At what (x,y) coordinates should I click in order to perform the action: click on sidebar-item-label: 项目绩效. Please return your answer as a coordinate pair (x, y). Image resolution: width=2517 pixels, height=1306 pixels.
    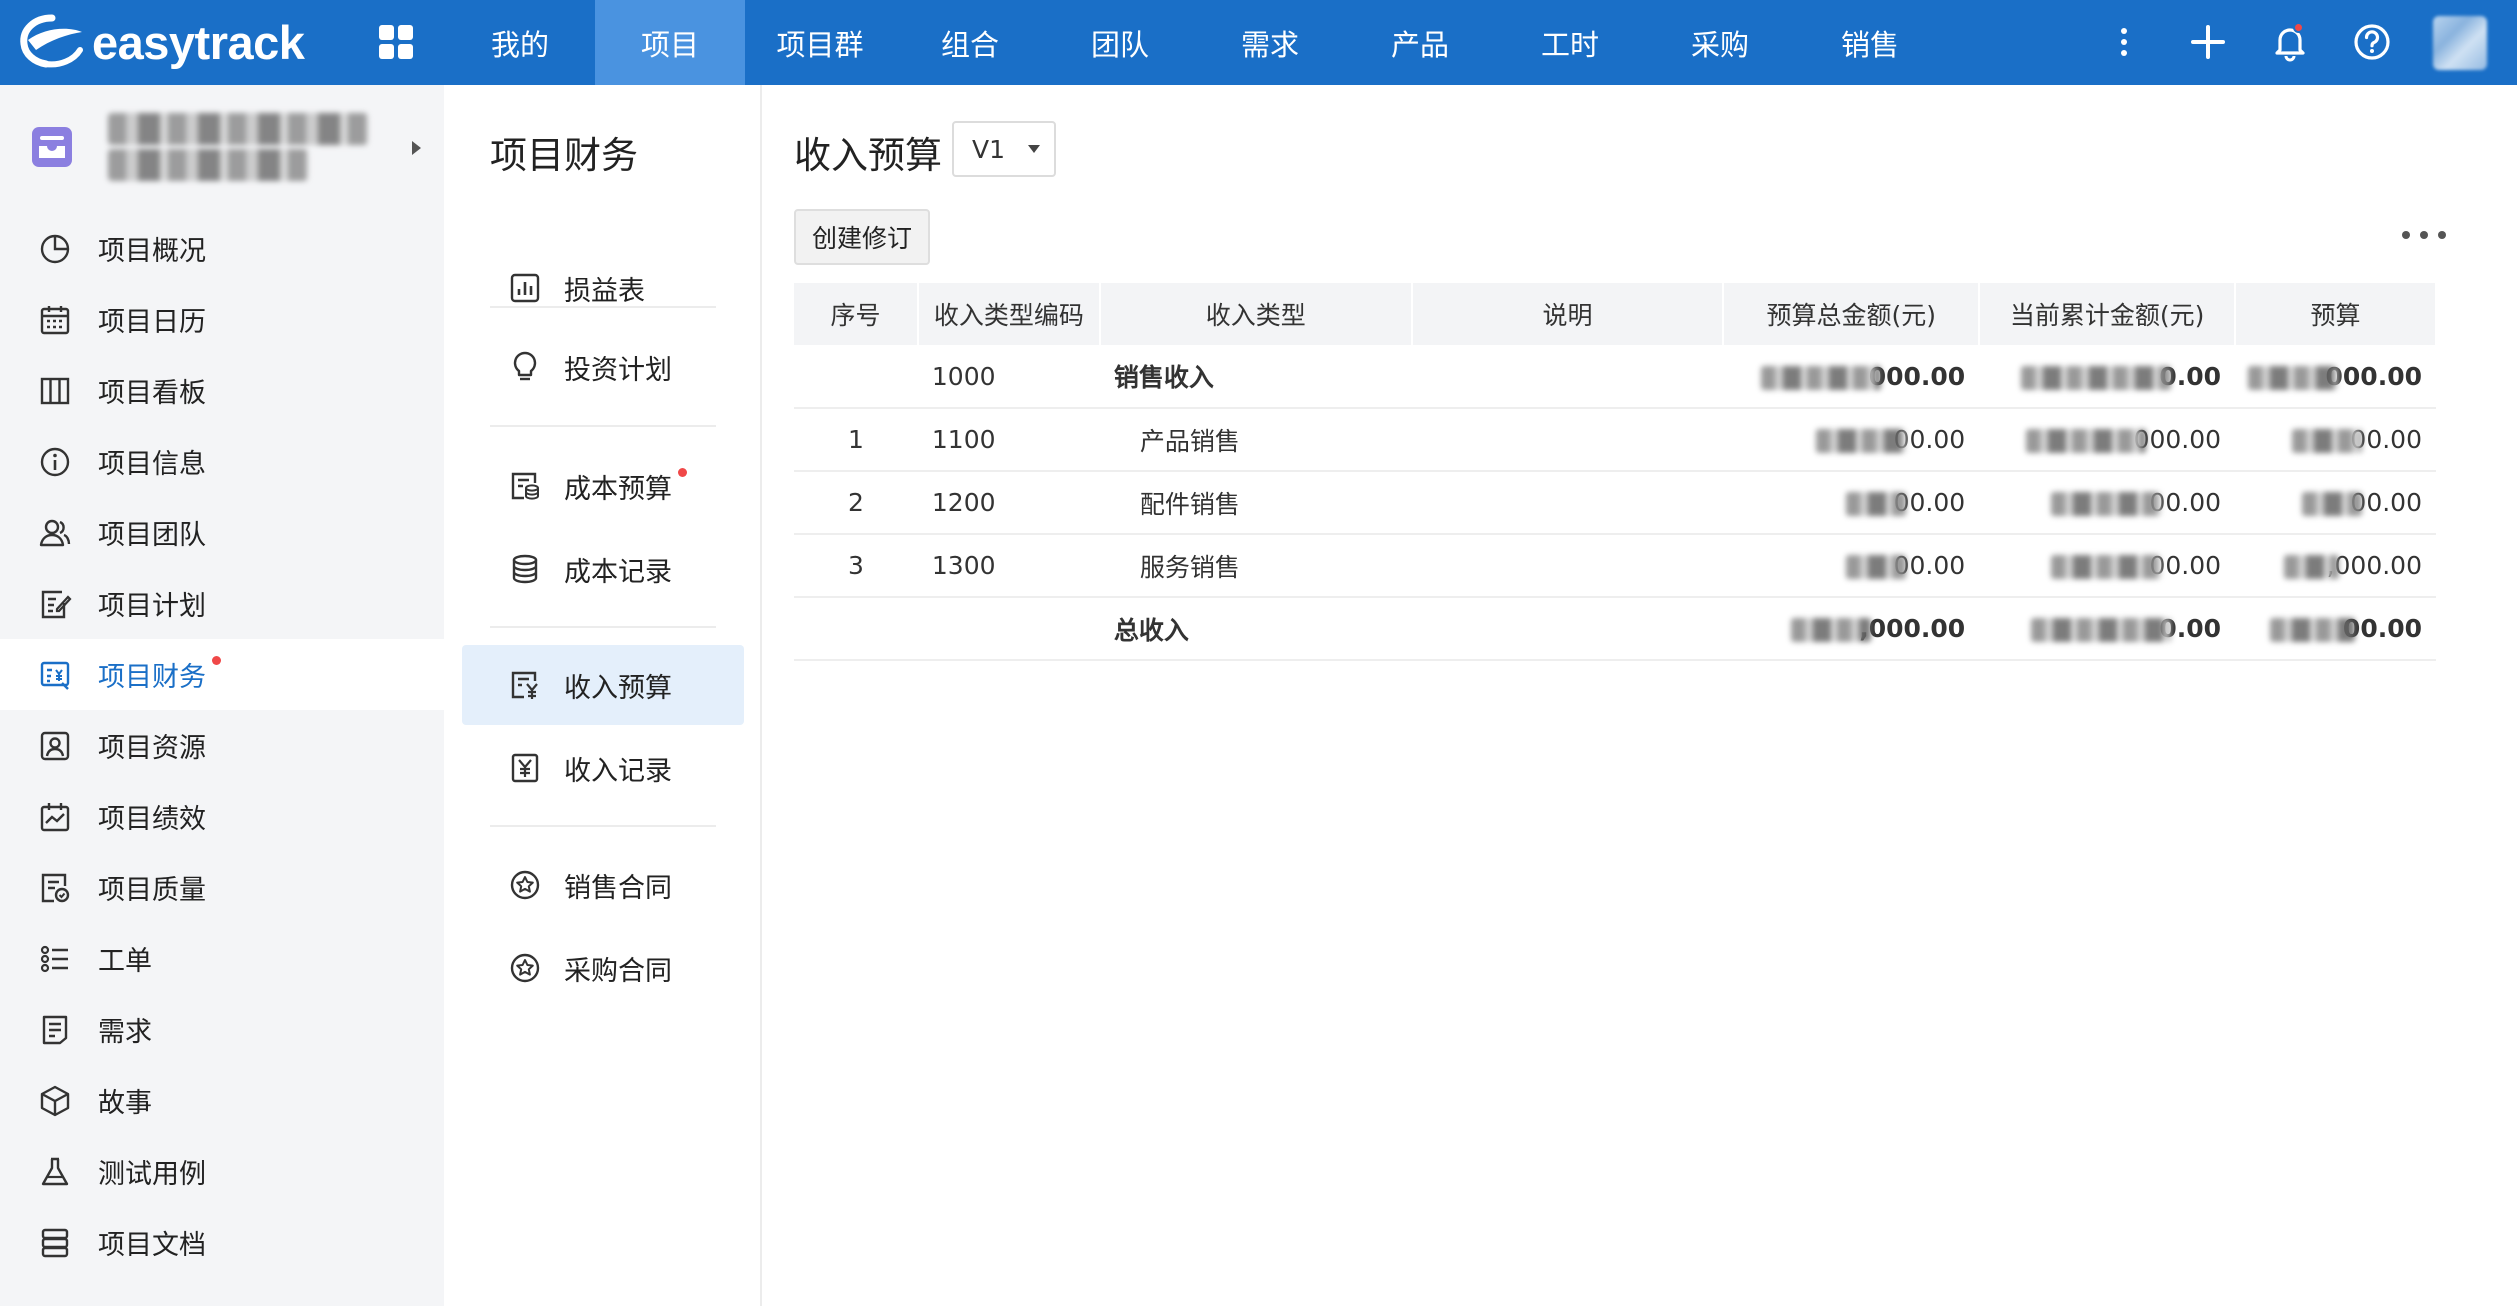
    Looking at the image, I should click on (152, 819).